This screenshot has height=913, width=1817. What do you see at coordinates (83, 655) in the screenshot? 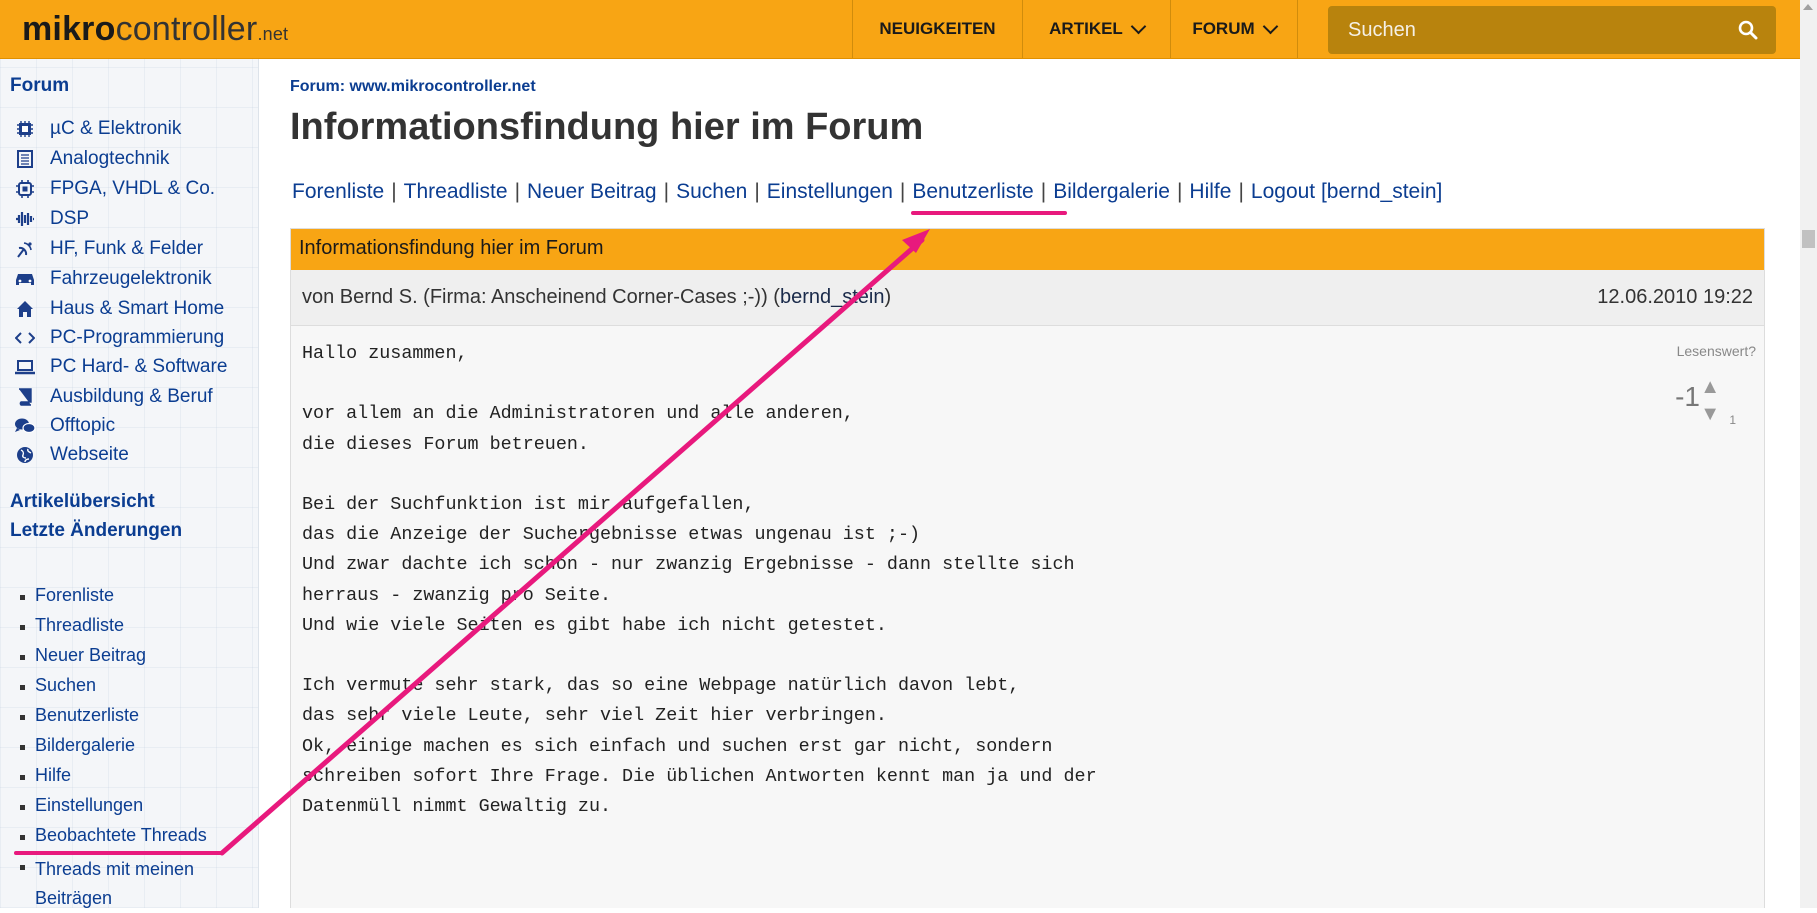
I see `sidebar-link-neuer-beitrag: Neuer Beitrag` at bounding box center [83, 655].